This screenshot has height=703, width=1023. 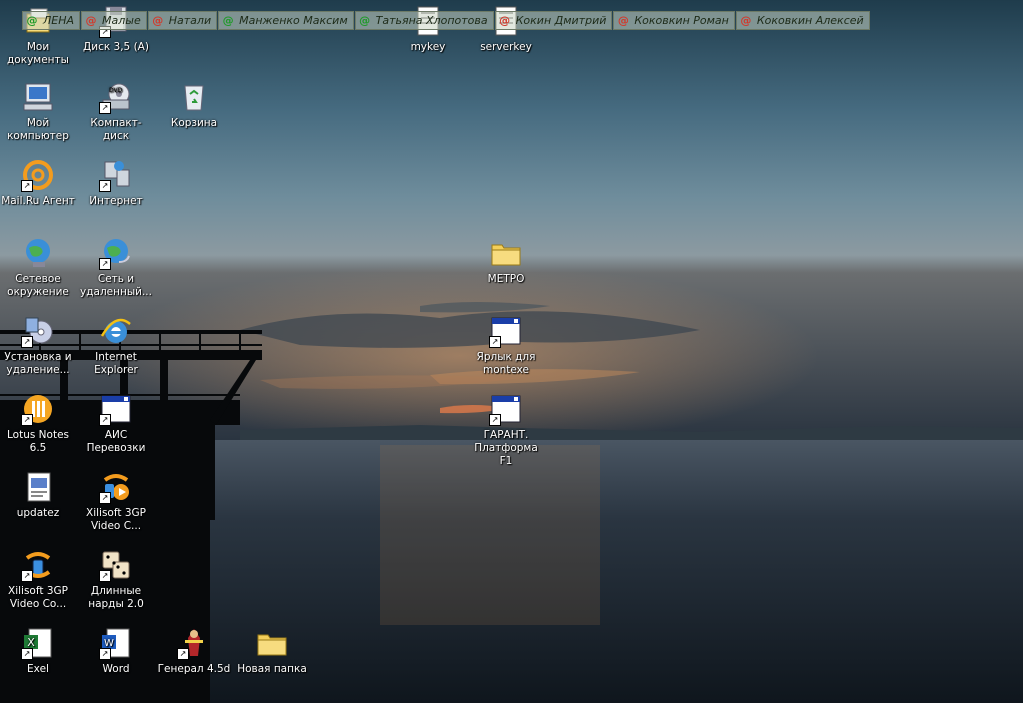 What do you see at coordinates (116, 97) in the screenshot?
I see `dvd-drive-icon: DVD ↗` at bounding box center [116, 97].